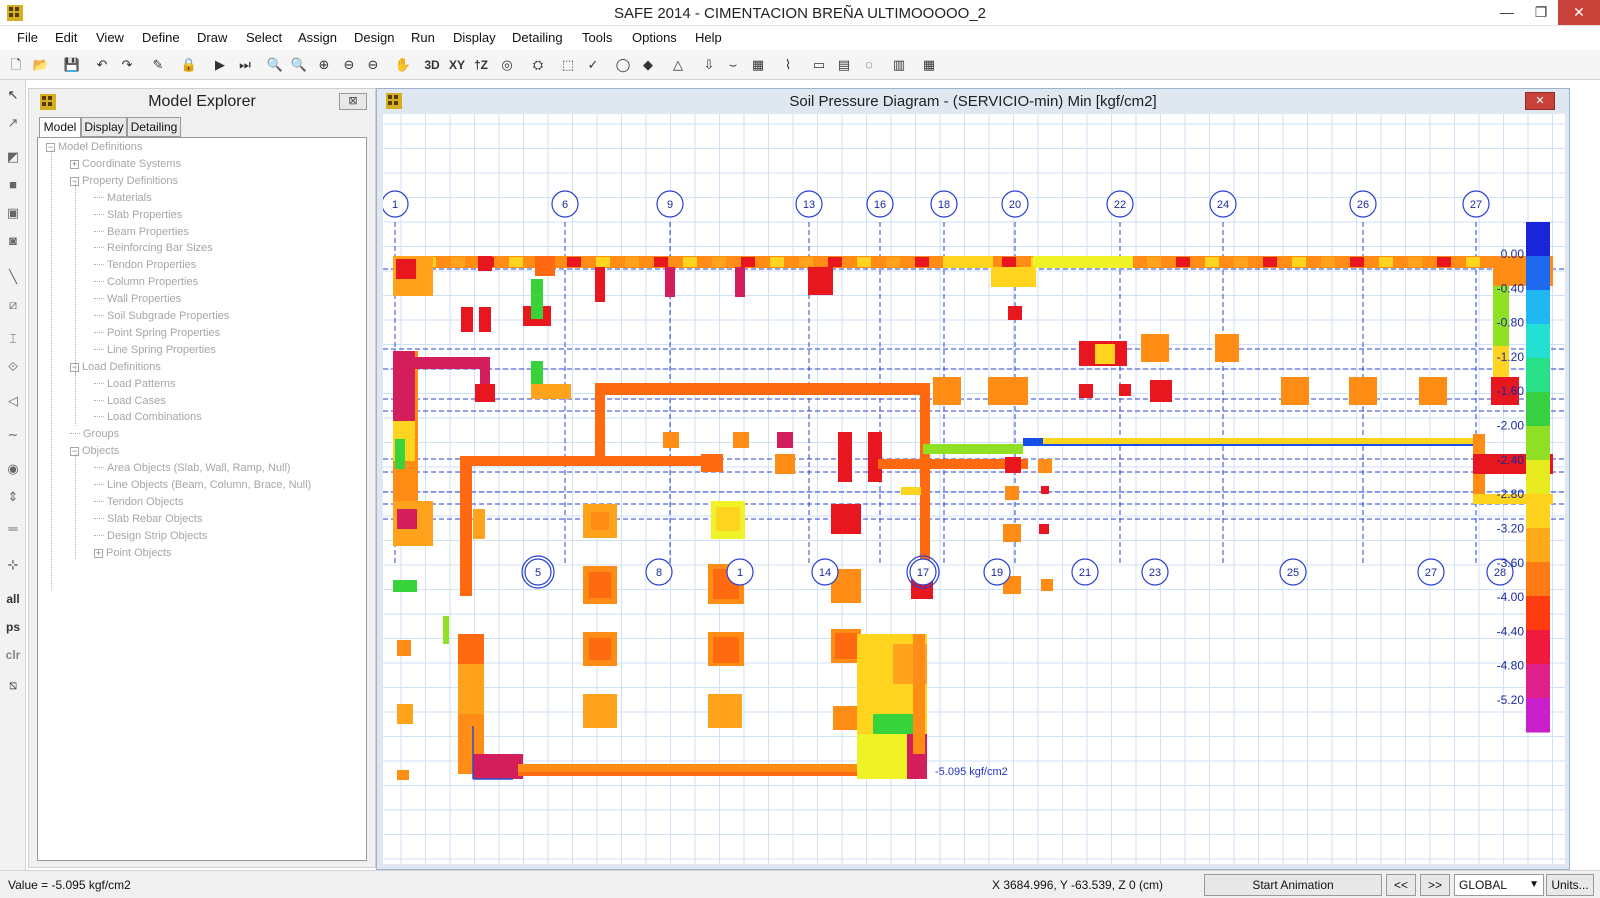 This screenshot has width=1600, height=898. What do you see at coordinates (1541, 12) in the screenshot?
I see `maximize-button: ❐` at bounding box center [1541, 12].